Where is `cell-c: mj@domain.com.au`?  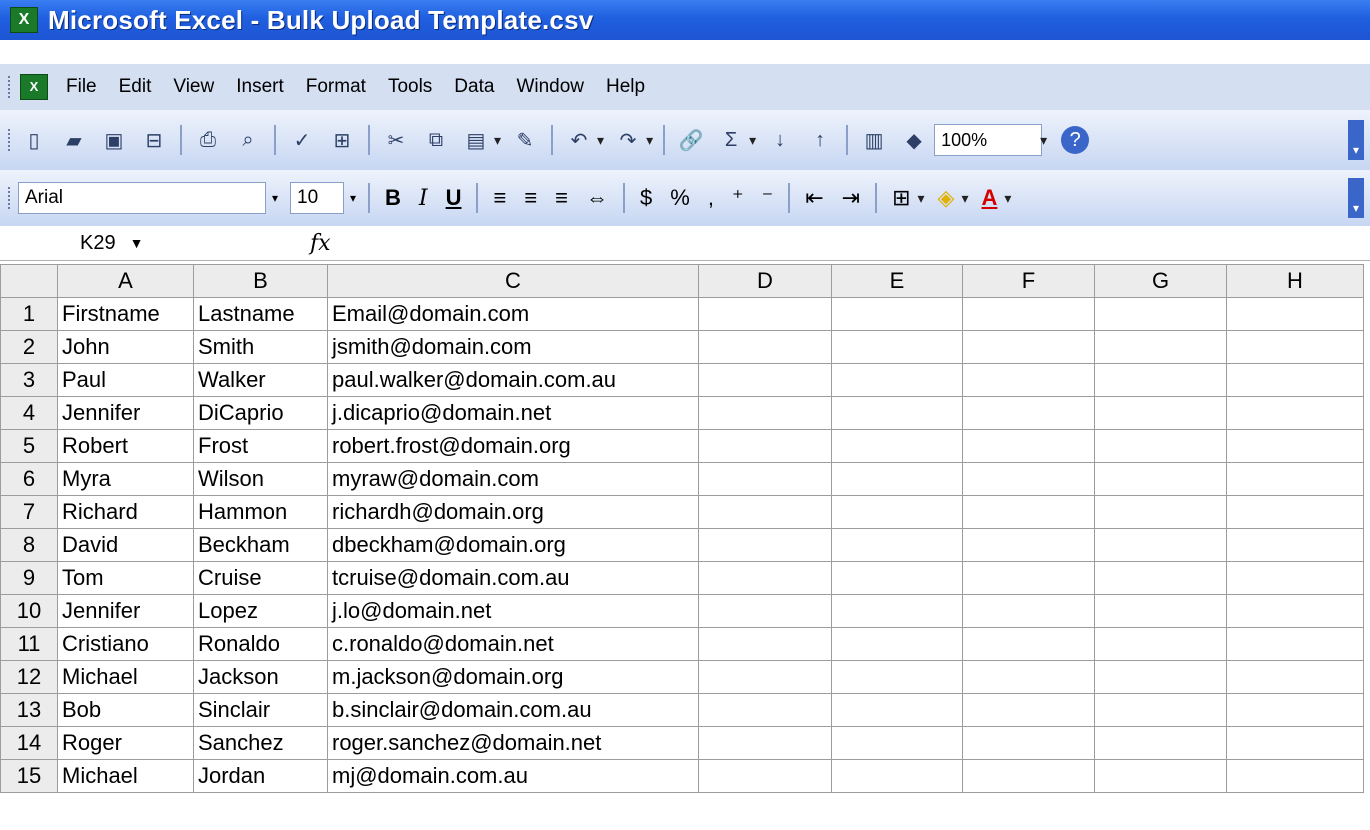
cell-c: mj@domain.com.au is located at coordinates (513, 776).